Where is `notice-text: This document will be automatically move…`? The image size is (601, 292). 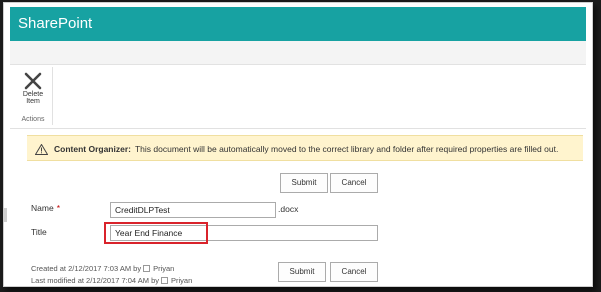 notice-text: This document will be automatically move… is located at coordinates (346, 149).